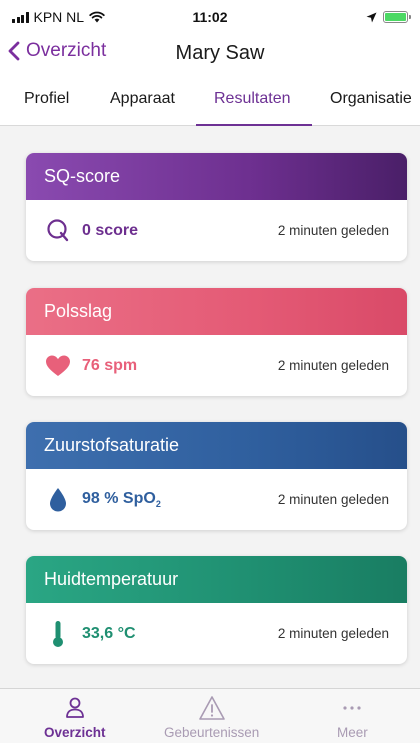 The height and width of the screenshot is (743, 420). I want to click on card-body: 76 spm 2 minuten geleden, so click(216, 365).